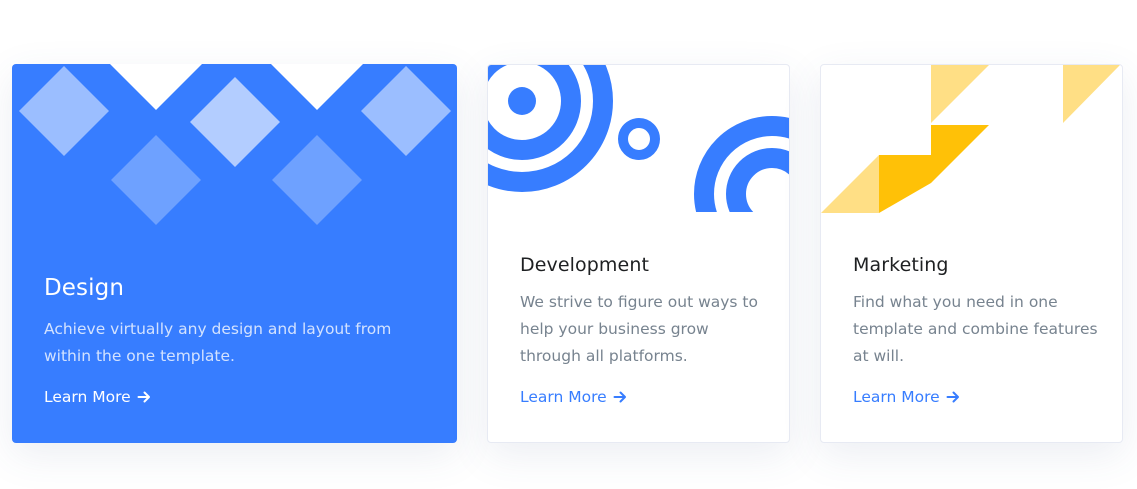  I want to click on circles-decoration, so click(638, 138).